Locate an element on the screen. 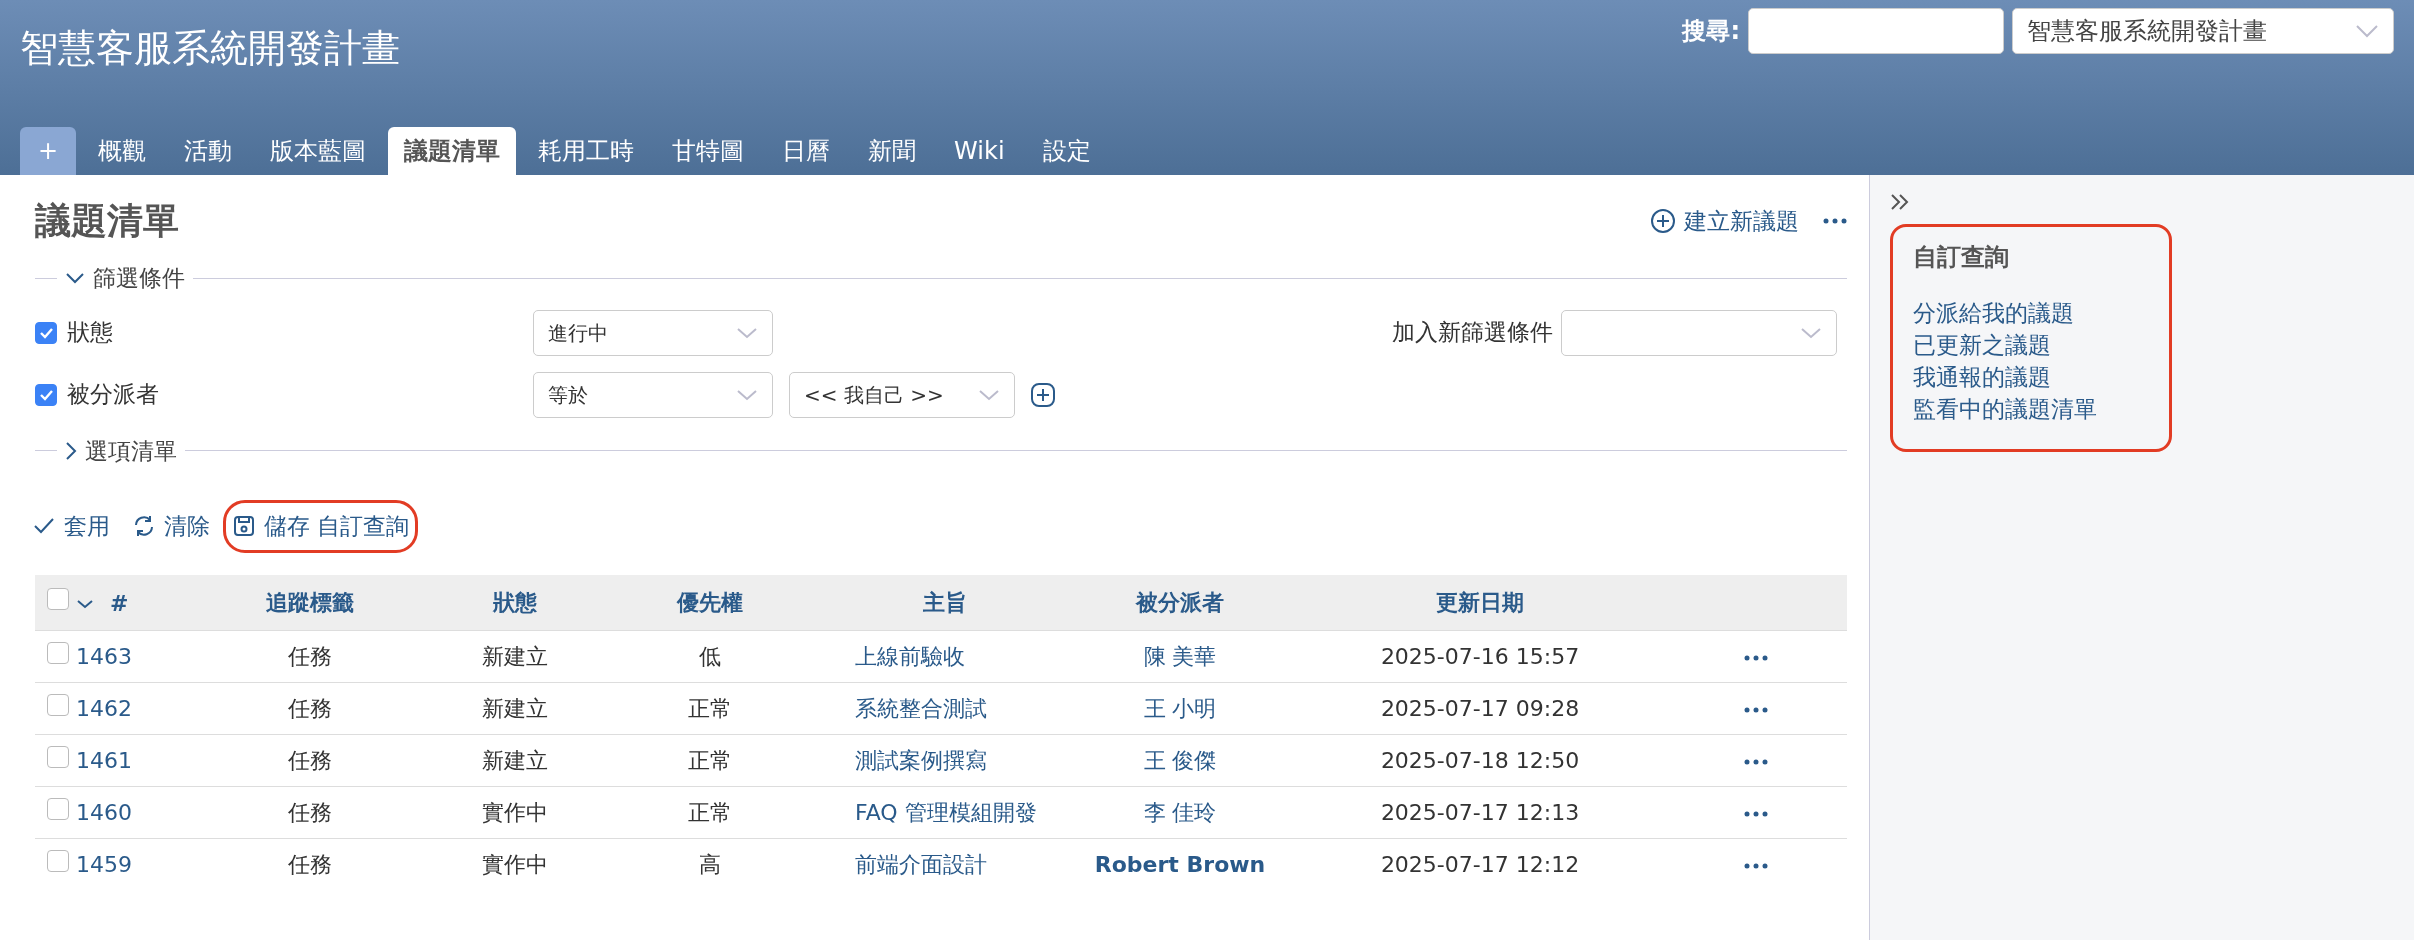  sidebar-link: 監看中的議題清單 is located at coordinates (2031, 408).